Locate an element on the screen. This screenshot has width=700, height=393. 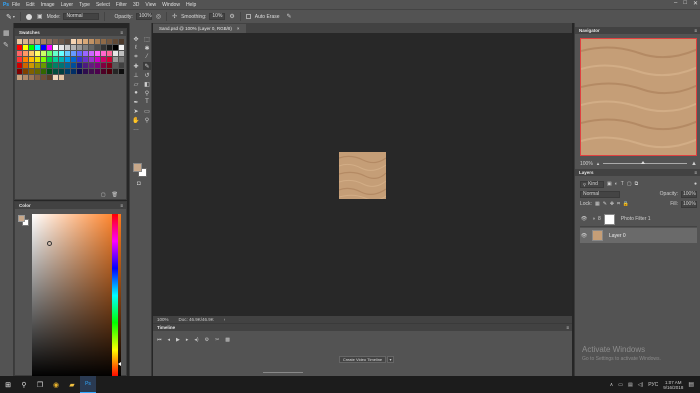
search-icon: ⚲ is located at coordinates (24, 384).